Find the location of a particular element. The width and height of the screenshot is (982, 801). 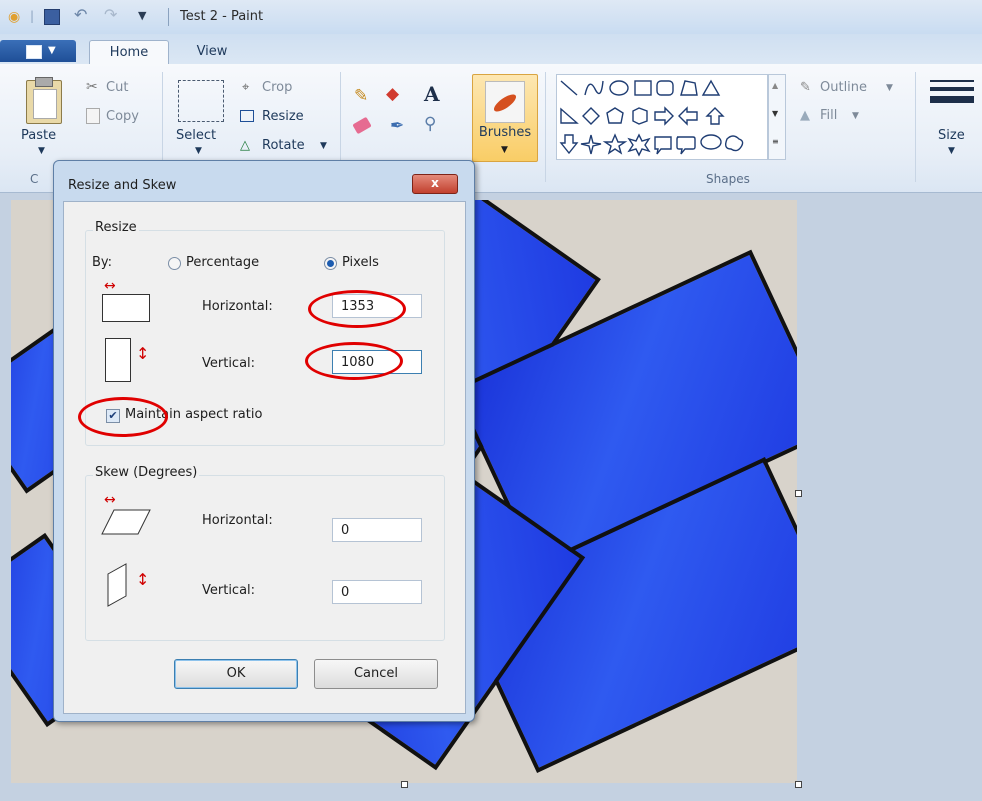

fill-bucket-icon: ◆ is located at coordinates (392, 94).